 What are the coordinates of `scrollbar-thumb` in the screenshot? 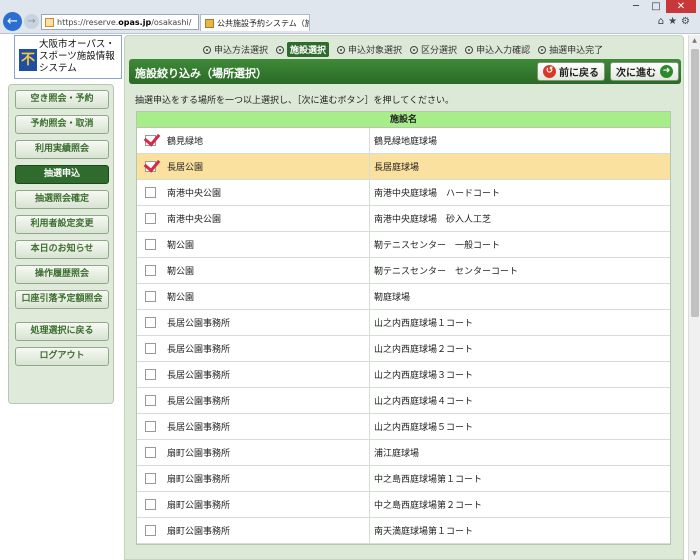 It's located at (695, 183).